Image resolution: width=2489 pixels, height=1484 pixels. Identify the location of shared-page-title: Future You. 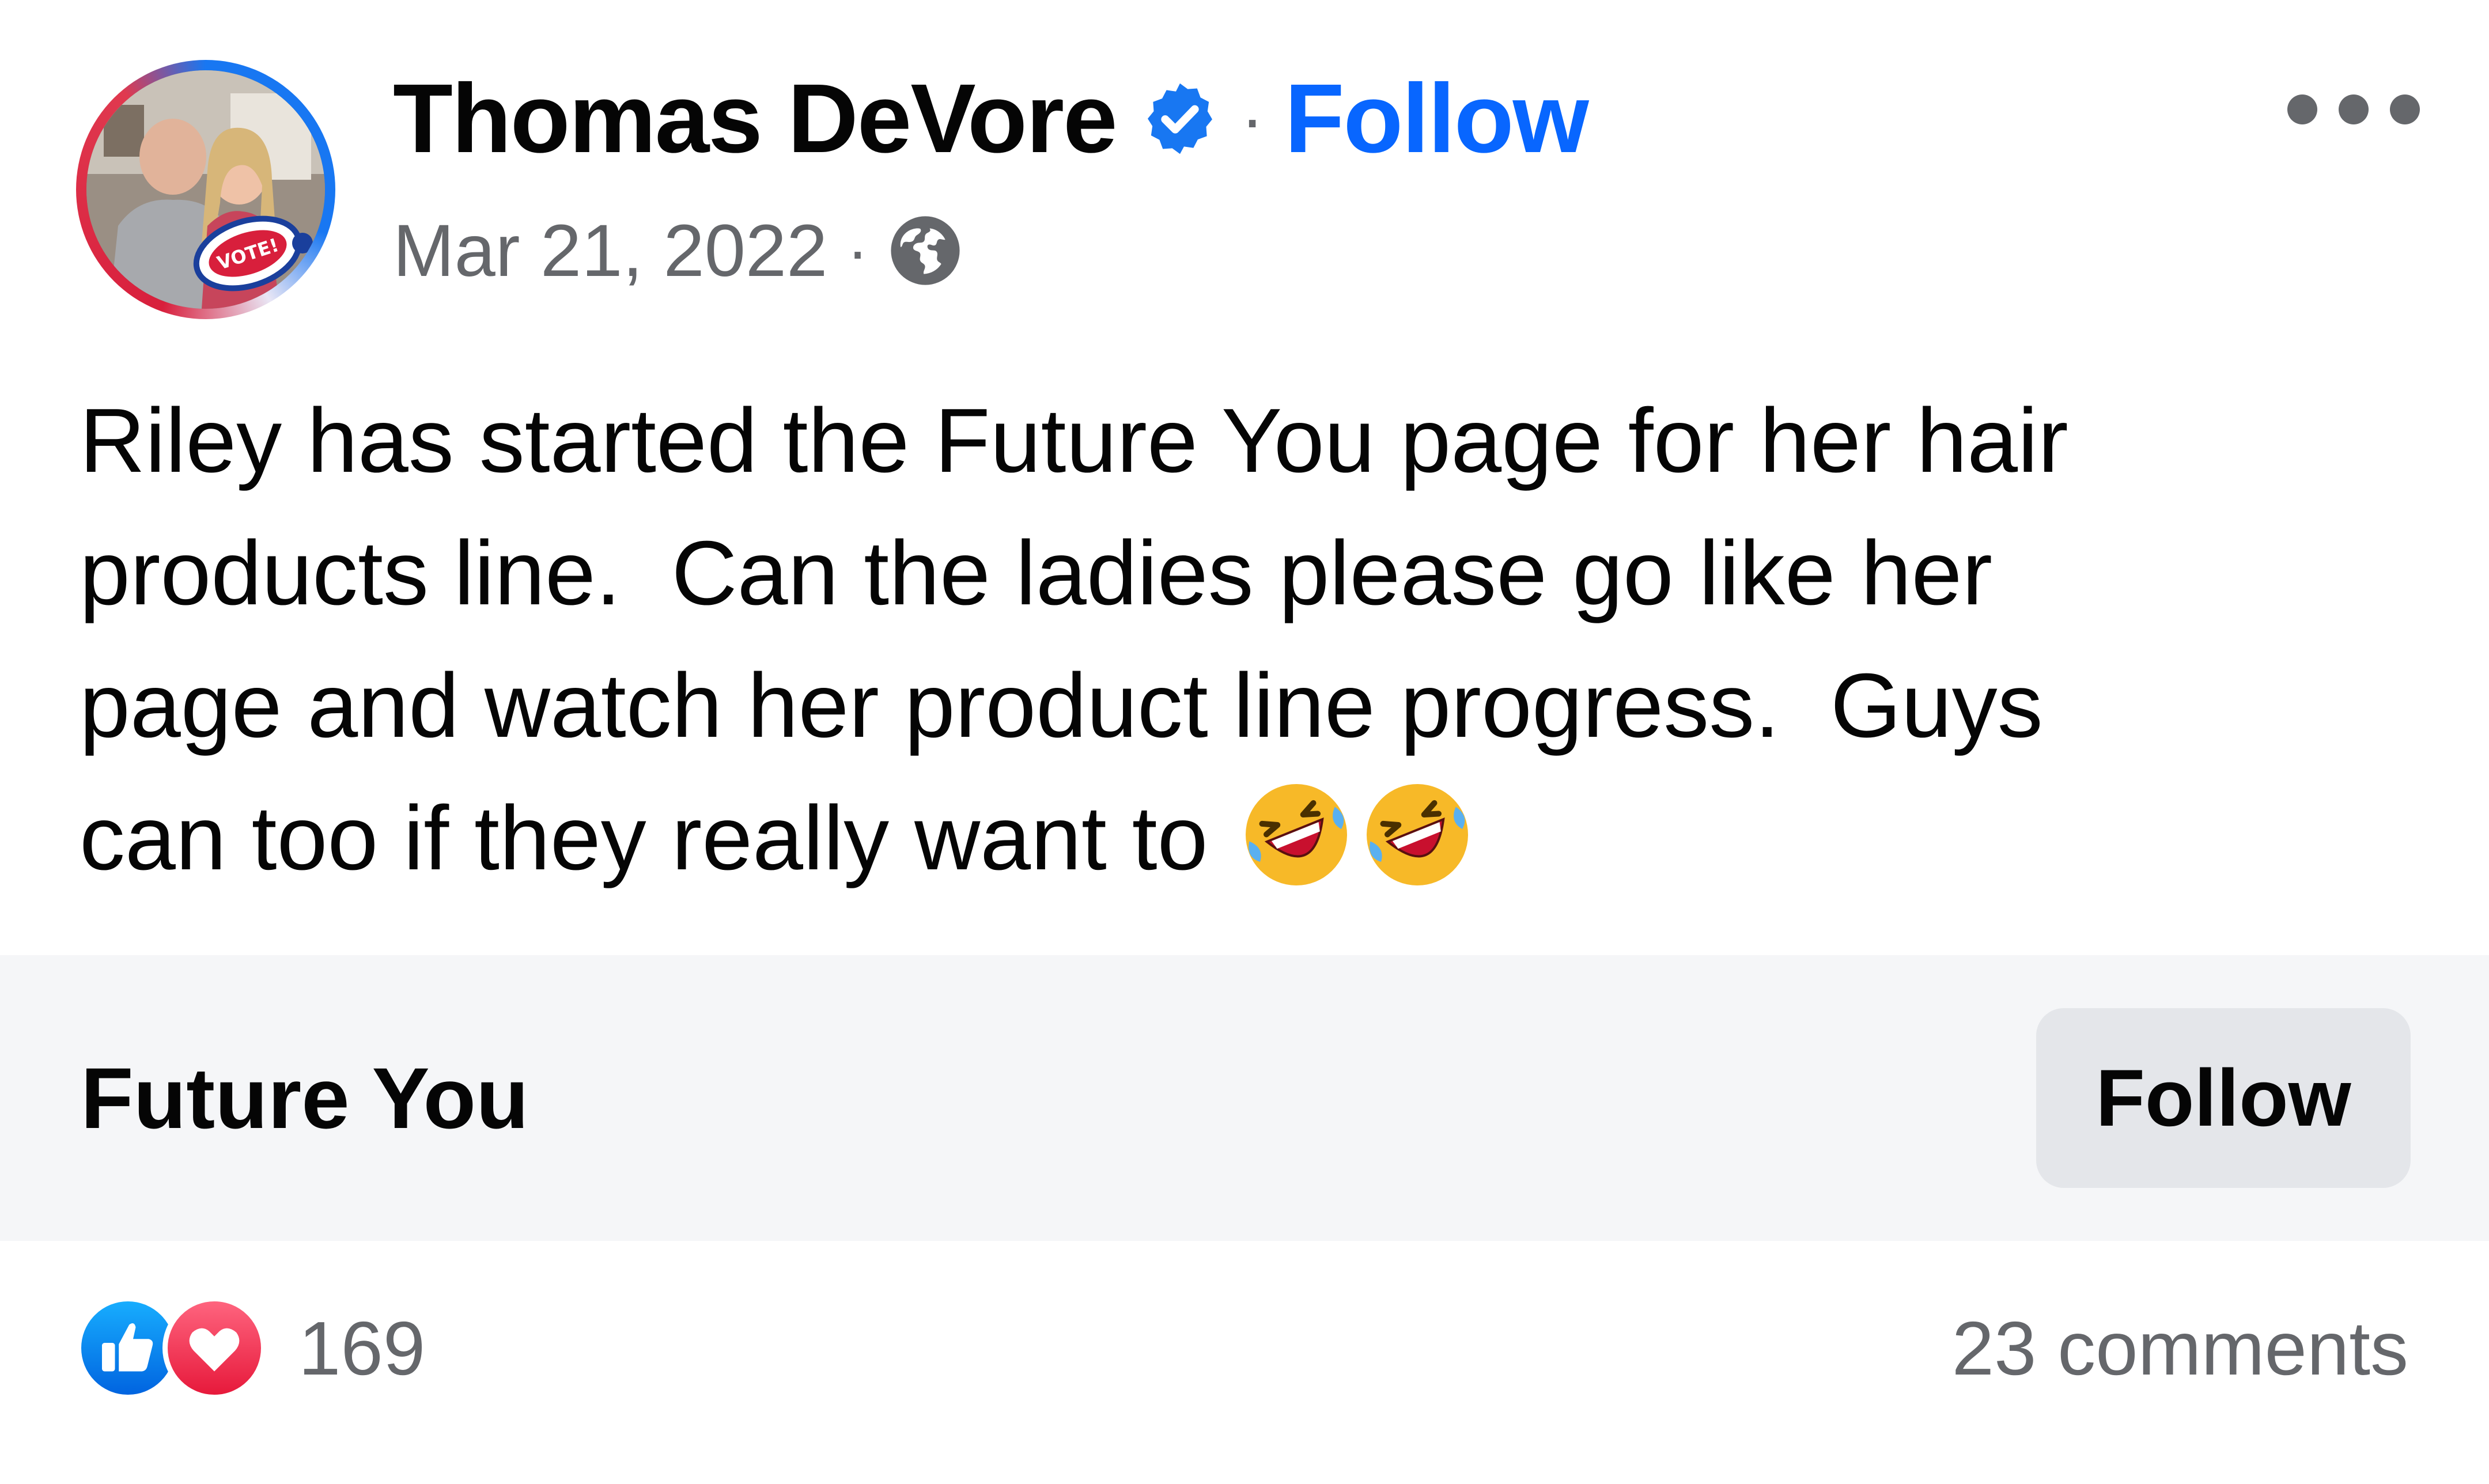
(305, 1098).